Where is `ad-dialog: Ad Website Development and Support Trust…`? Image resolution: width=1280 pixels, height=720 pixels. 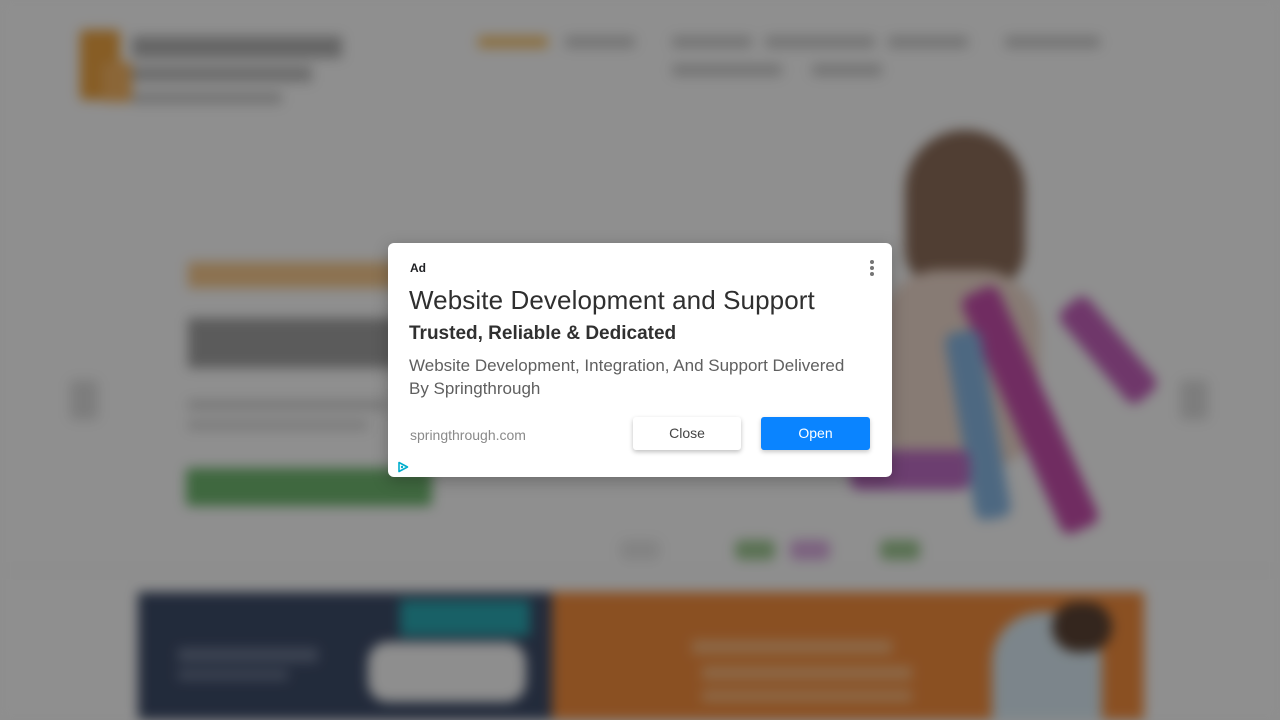 ad-dialog: Ad Website Development and Support Trust… is located at coordinates (640, 360).